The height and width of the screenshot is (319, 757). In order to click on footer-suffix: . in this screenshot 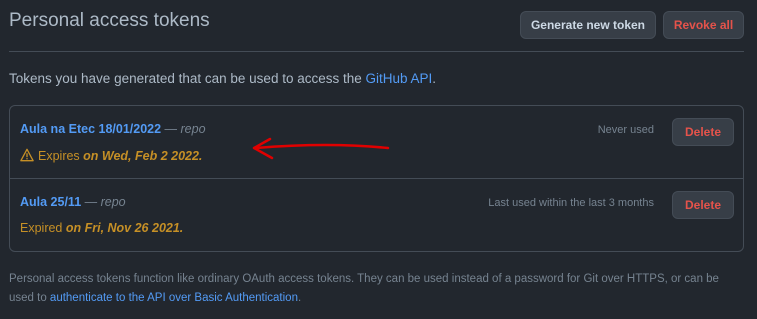, I will do `click(299, 298)`.